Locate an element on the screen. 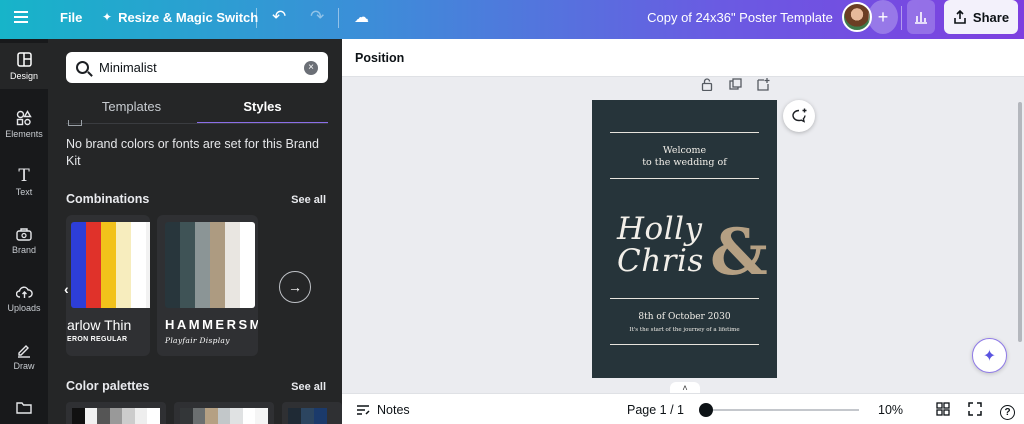 This screenshot has width=1024, height=424. clear-search-icon: × is located at coordinates (311, 67).